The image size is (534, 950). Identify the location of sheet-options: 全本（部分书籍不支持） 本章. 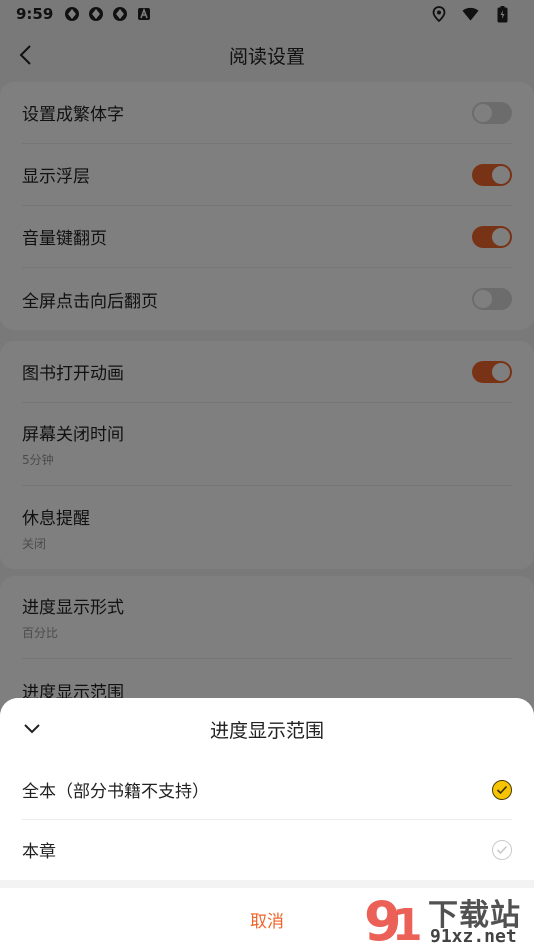
(267, 820).